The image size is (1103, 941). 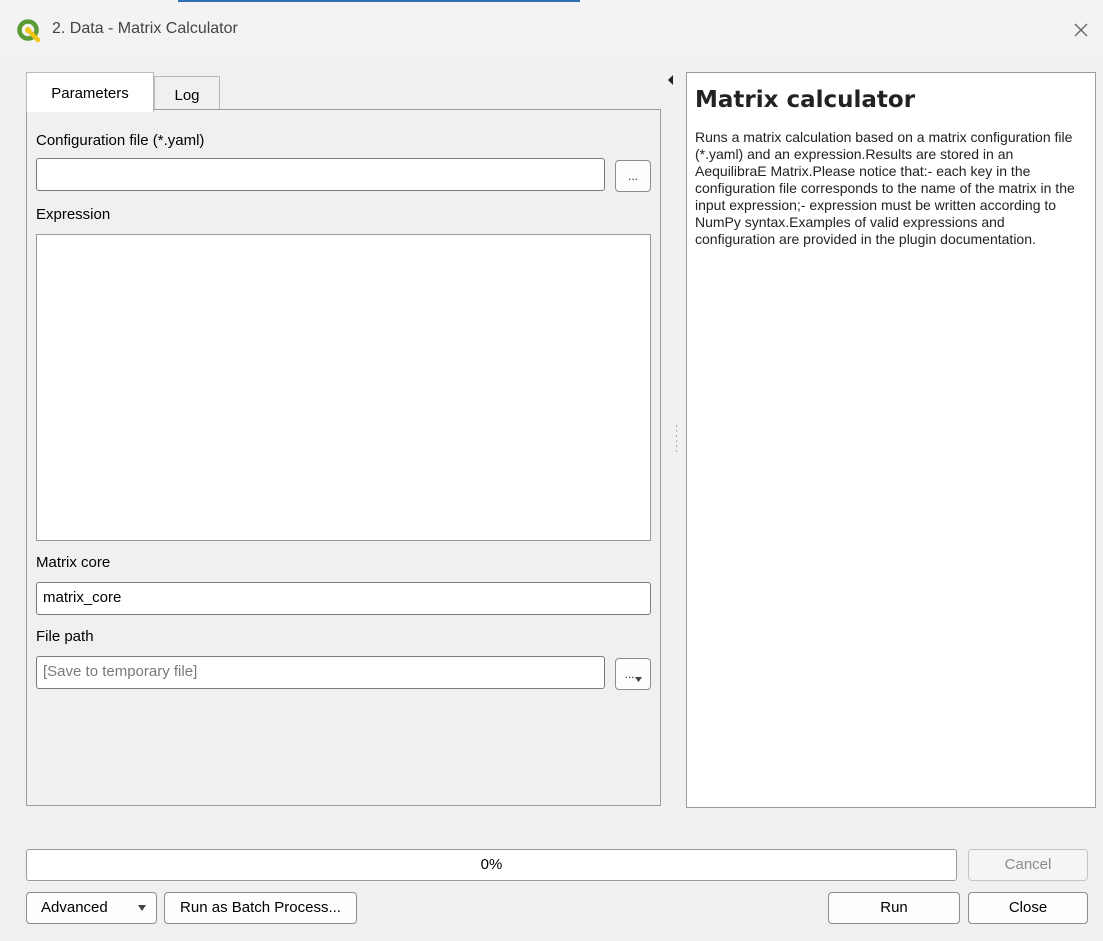 What do you see at coordinates (894, 908) in the screenshot?
I see `run-button: Run` at bounding box center [894, 908].